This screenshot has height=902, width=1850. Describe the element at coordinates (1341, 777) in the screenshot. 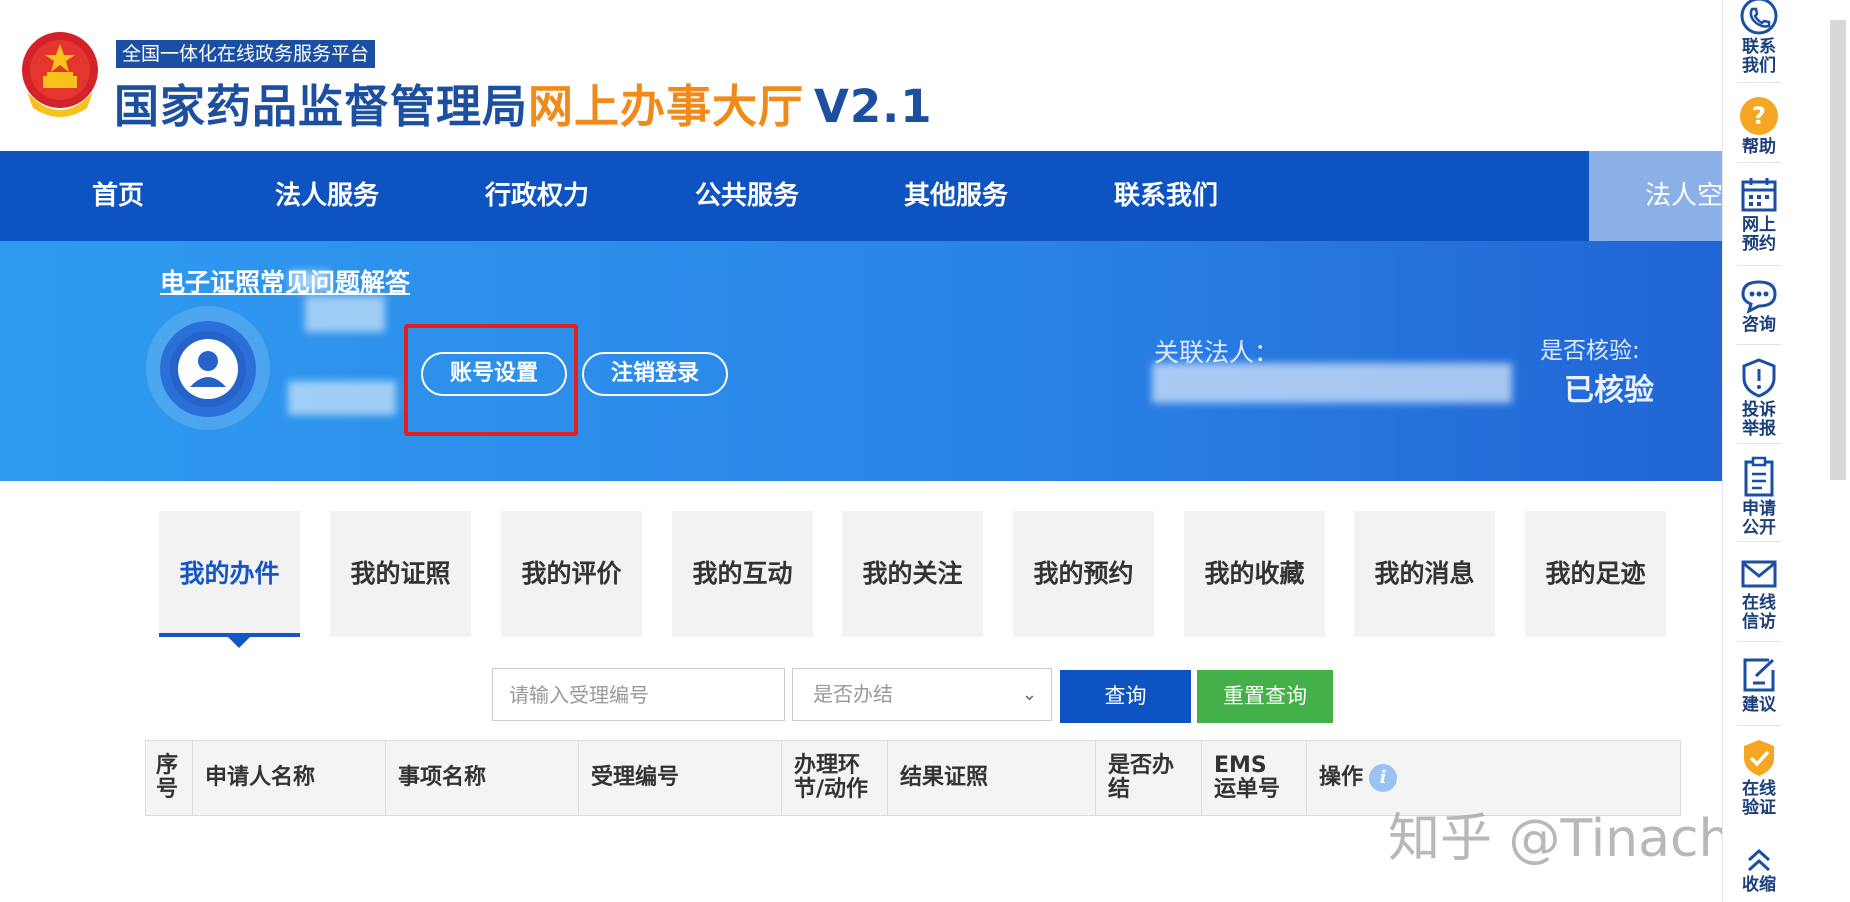

I see `operation-label: 操作` at that location.